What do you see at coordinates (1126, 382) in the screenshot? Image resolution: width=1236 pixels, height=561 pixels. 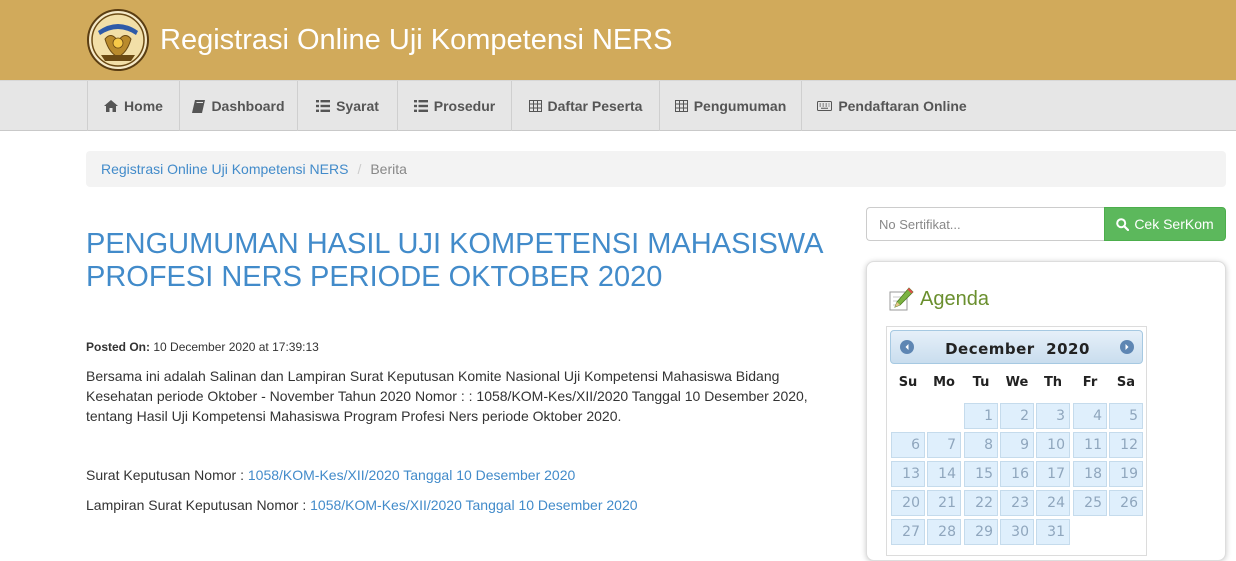 I see `calendar-weekday: Sa` at bounding box center [1126, 382].